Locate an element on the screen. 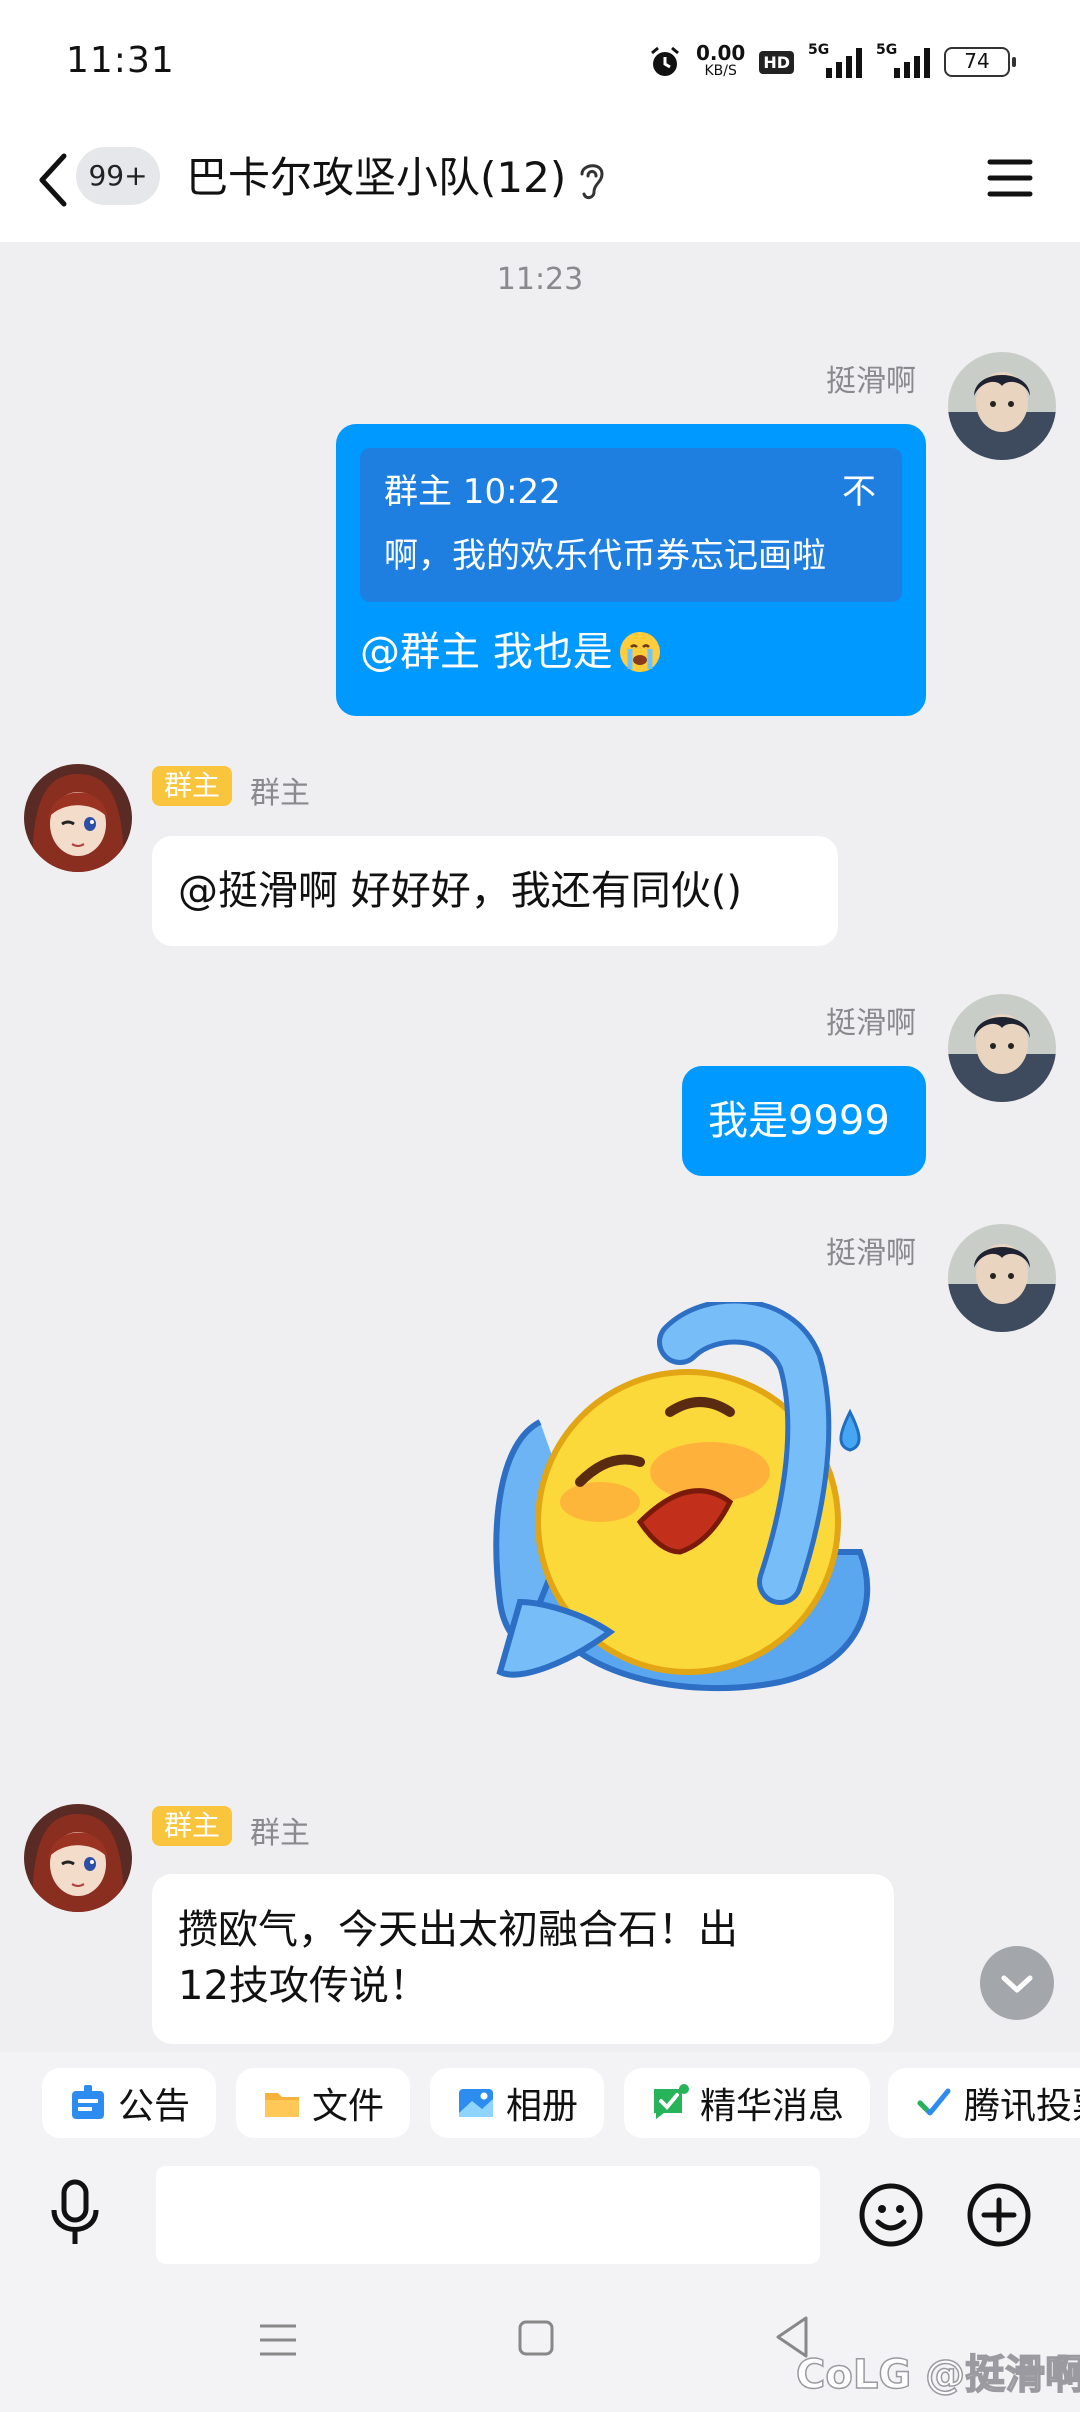 This screenshot has width=1080, height=2412. chat-header: 99+ 巴卡尔攻坚小队(12) is located at coordinates (540, 181).